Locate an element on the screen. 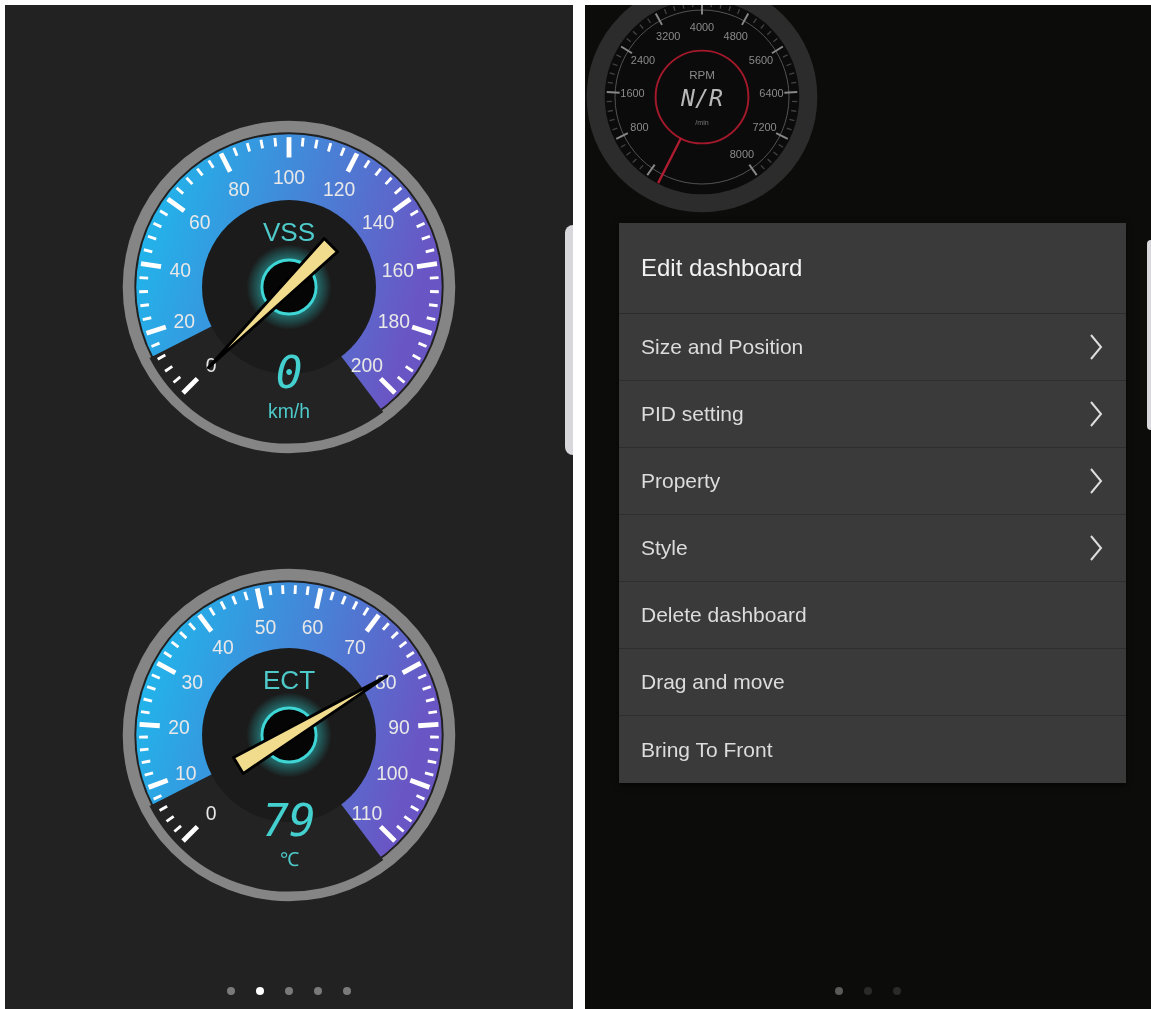  menu-item: Delete dashboard is located at coordinates (872, 615).